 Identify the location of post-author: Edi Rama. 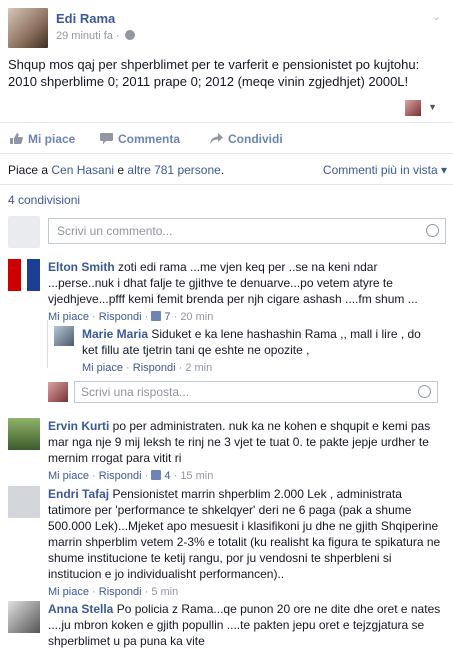
(85, 18).